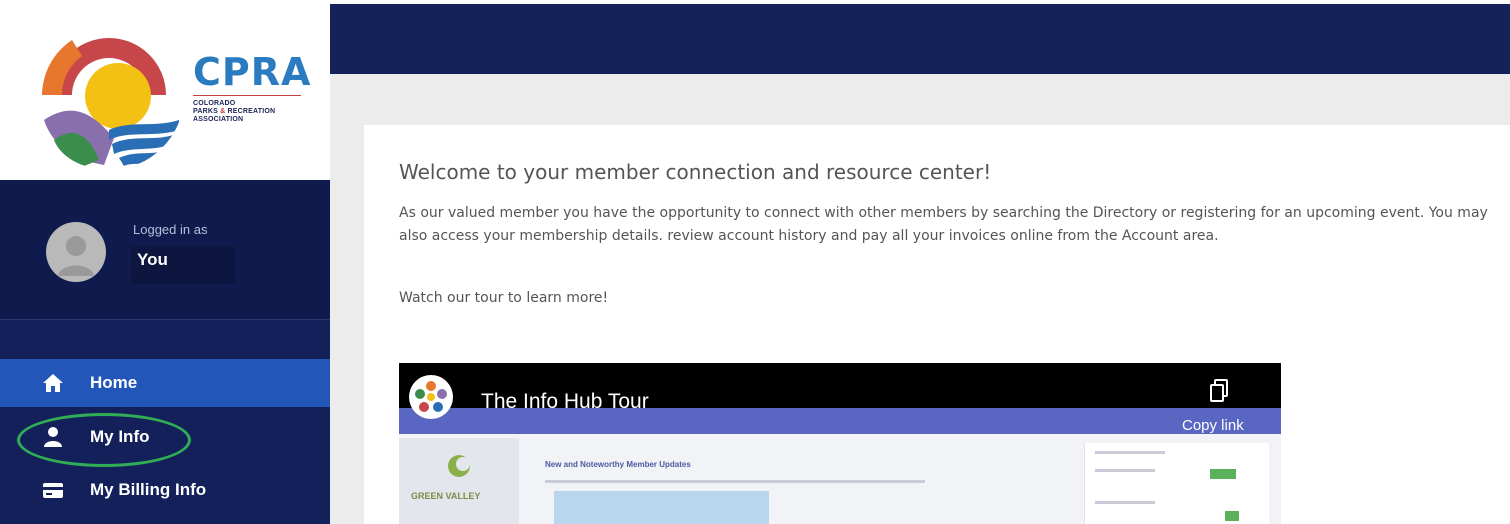 Image resolution: width=1510 pixels, height=524 pixels. Describe the element at coordinates (1219, 391) in the screenshot. I see `copy-icon` at that location.